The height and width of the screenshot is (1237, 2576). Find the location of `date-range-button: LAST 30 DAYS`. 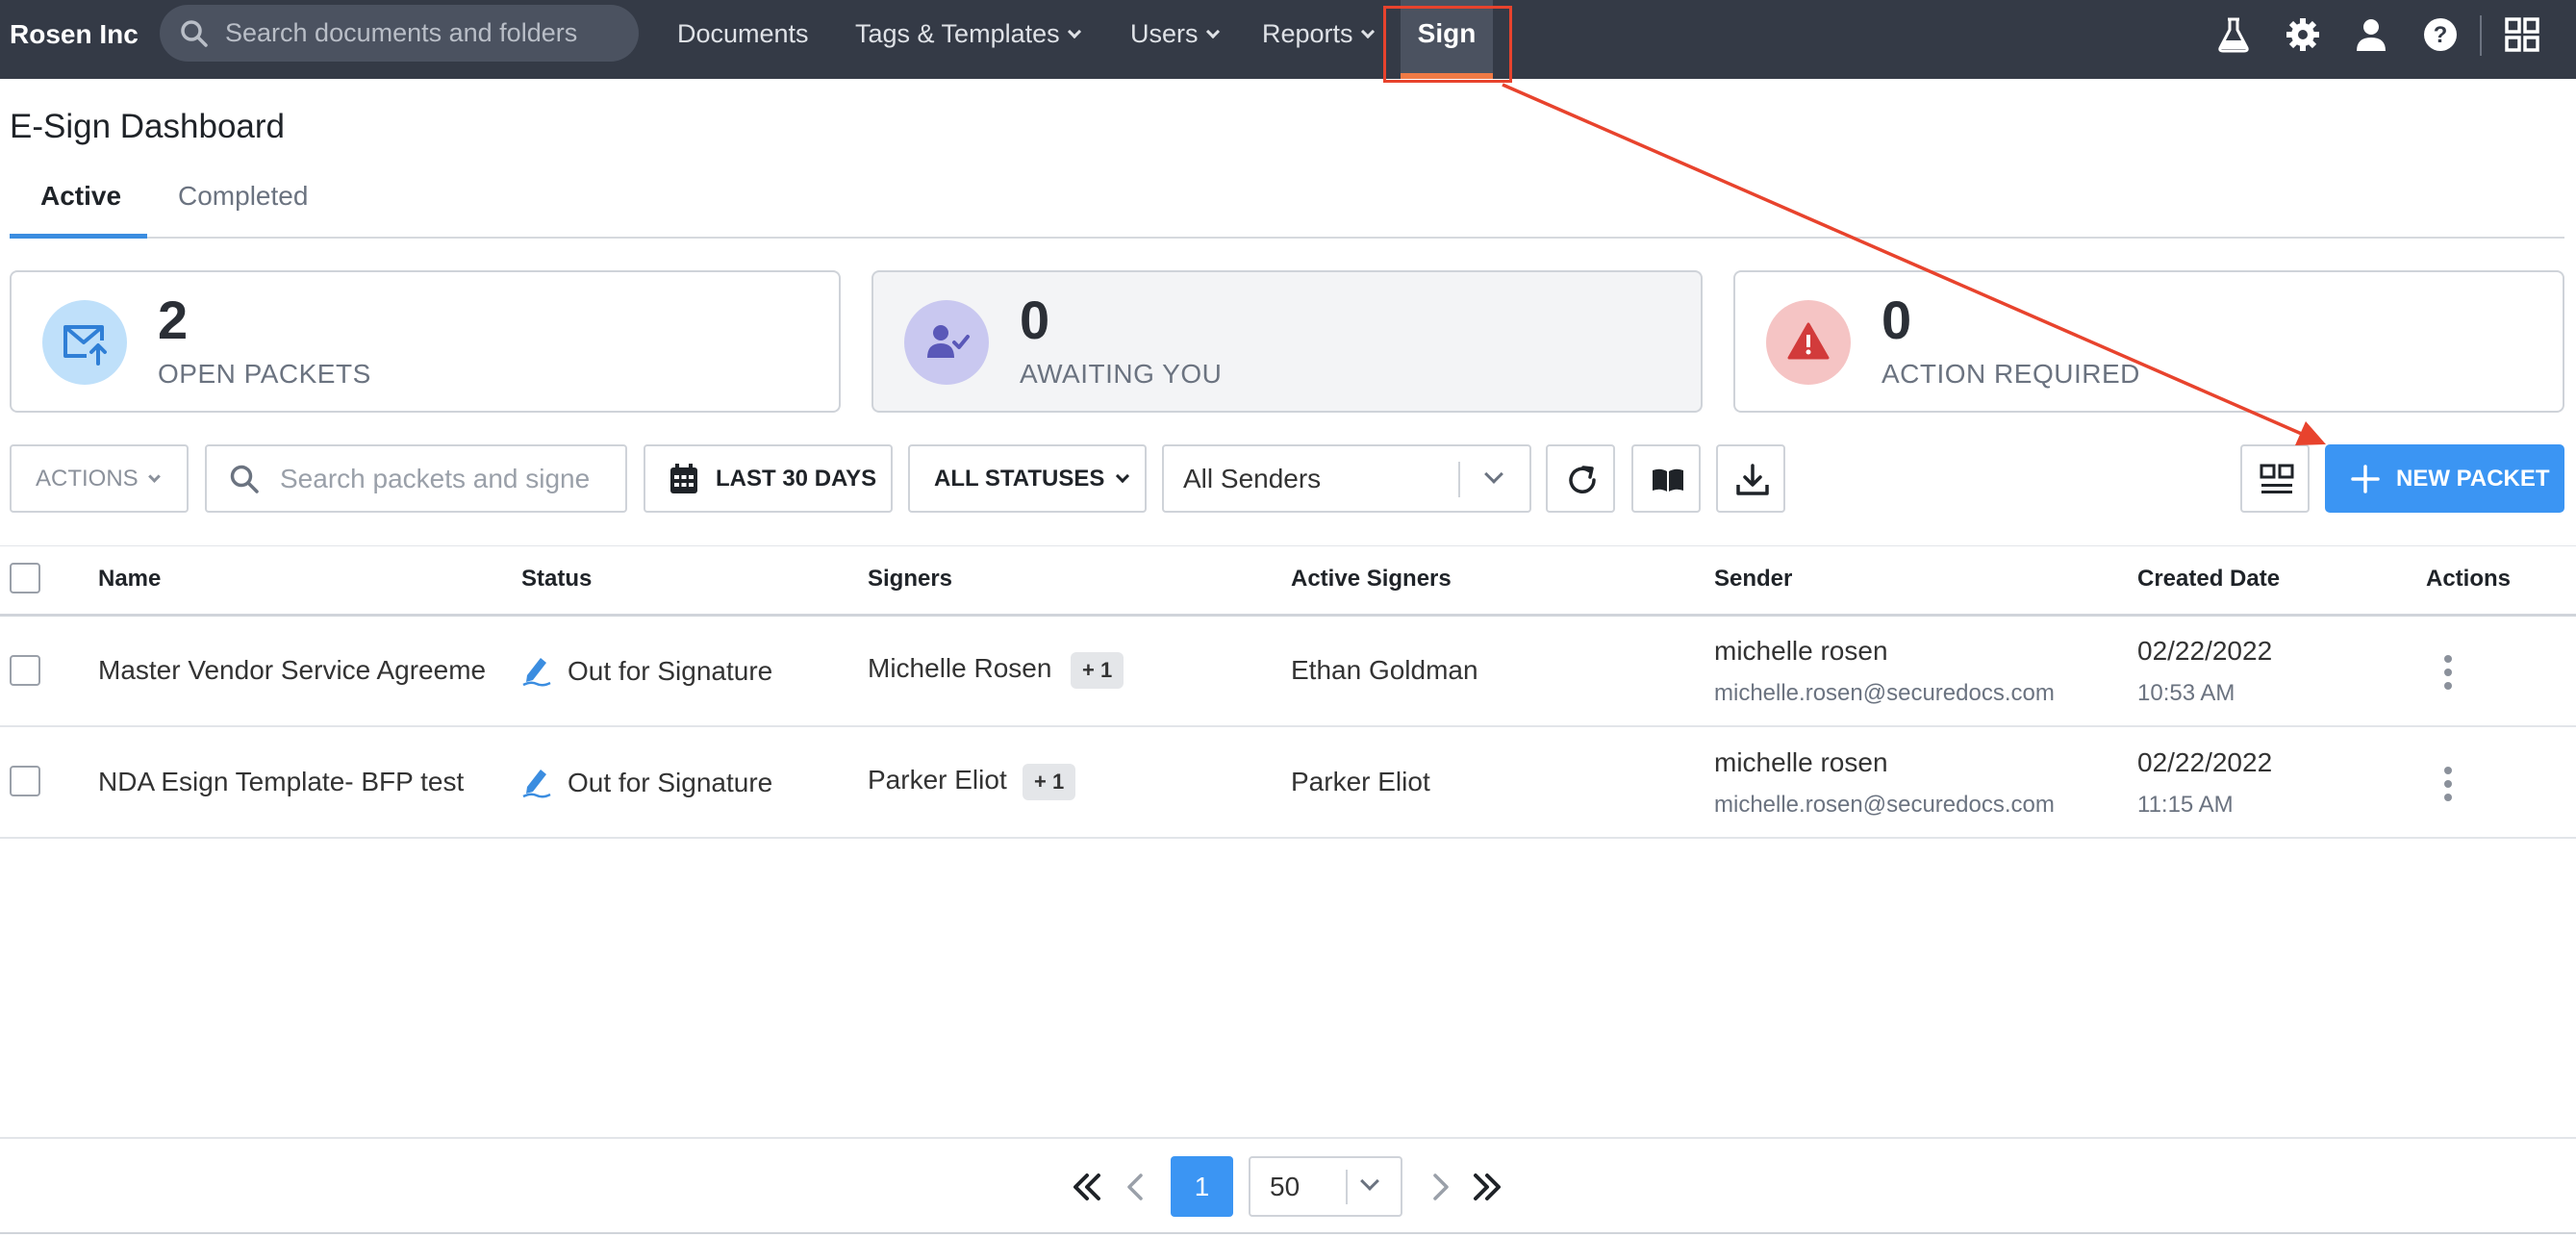

date-range-button: LAST 30 DAYS is located at coordinates (768, 478).